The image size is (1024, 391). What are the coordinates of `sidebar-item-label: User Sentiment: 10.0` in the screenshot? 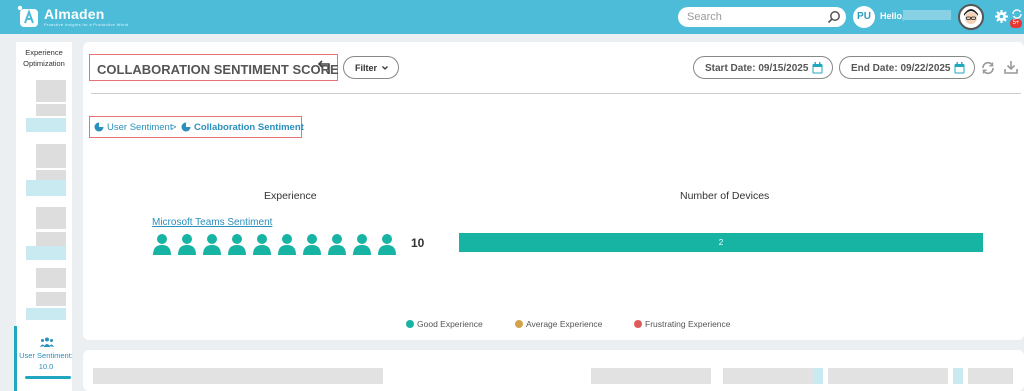 It's located at (46, 361).